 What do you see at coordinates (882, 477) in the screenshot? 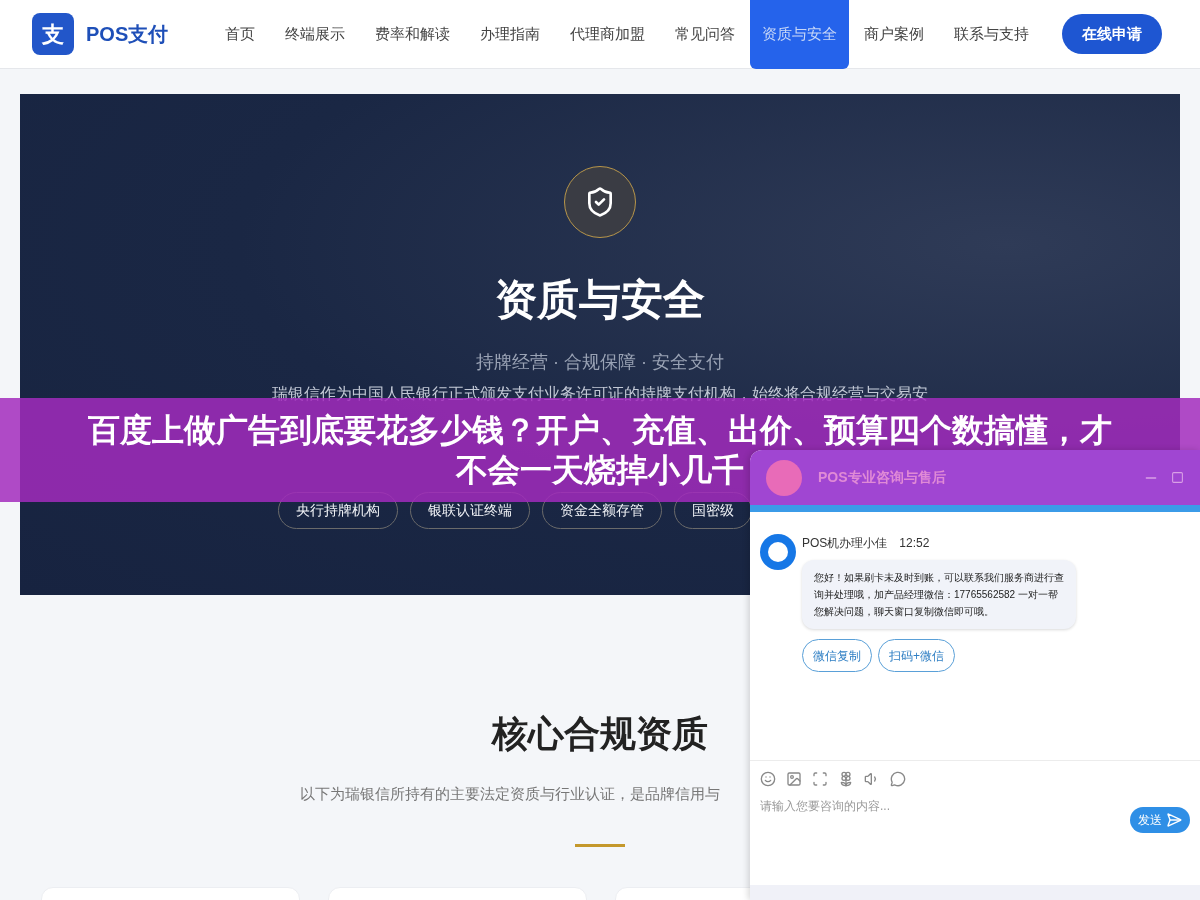
I see `chat-title: POS专业咨询与售后` at bounding box center [882, 477].